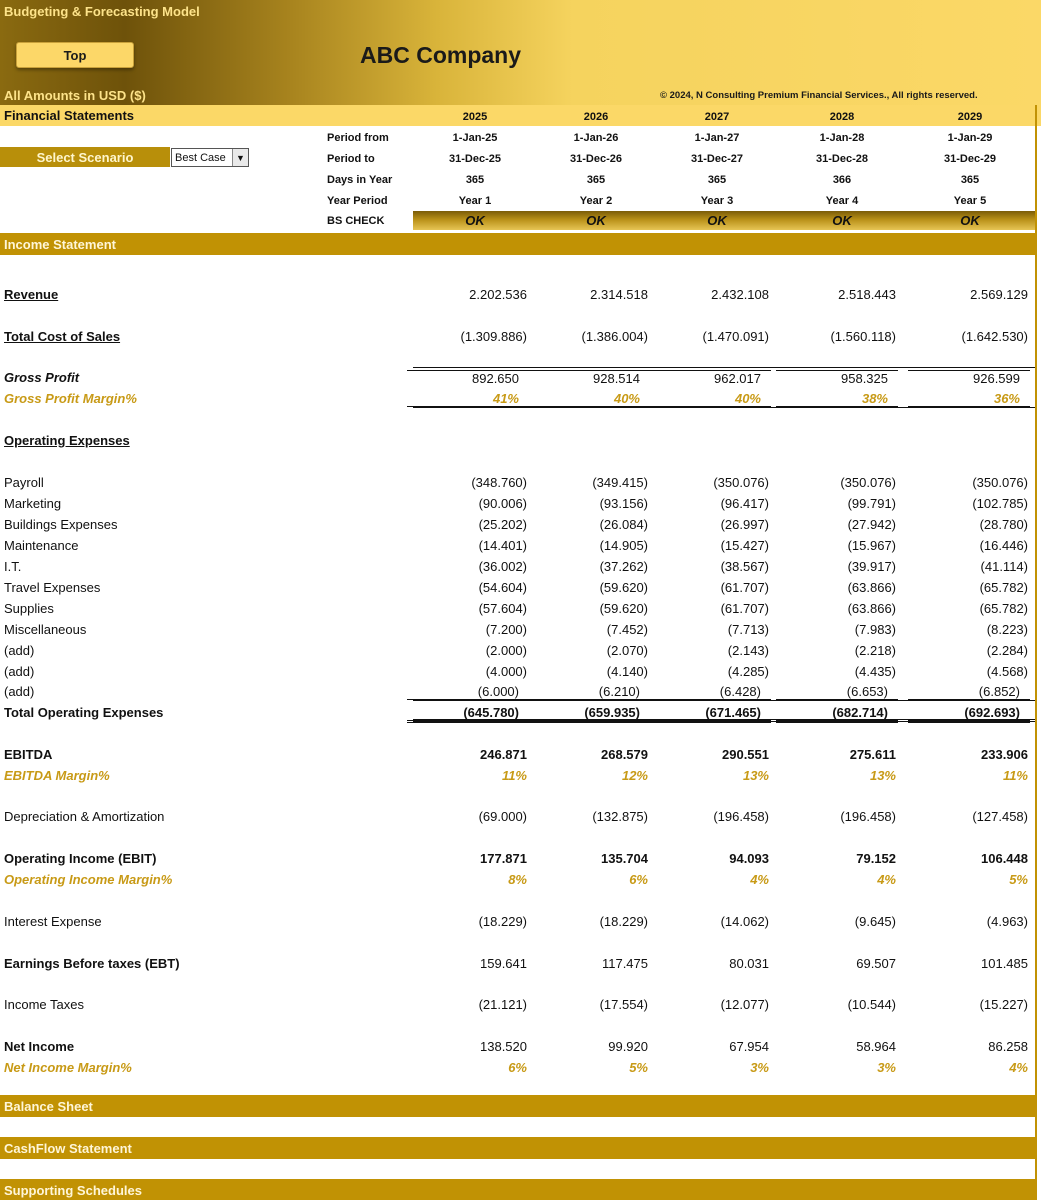  What do you see at coordinates (973, 921) in the screenshot?
I see `table-cell: (4.963)` at bounding box center [973, 921].